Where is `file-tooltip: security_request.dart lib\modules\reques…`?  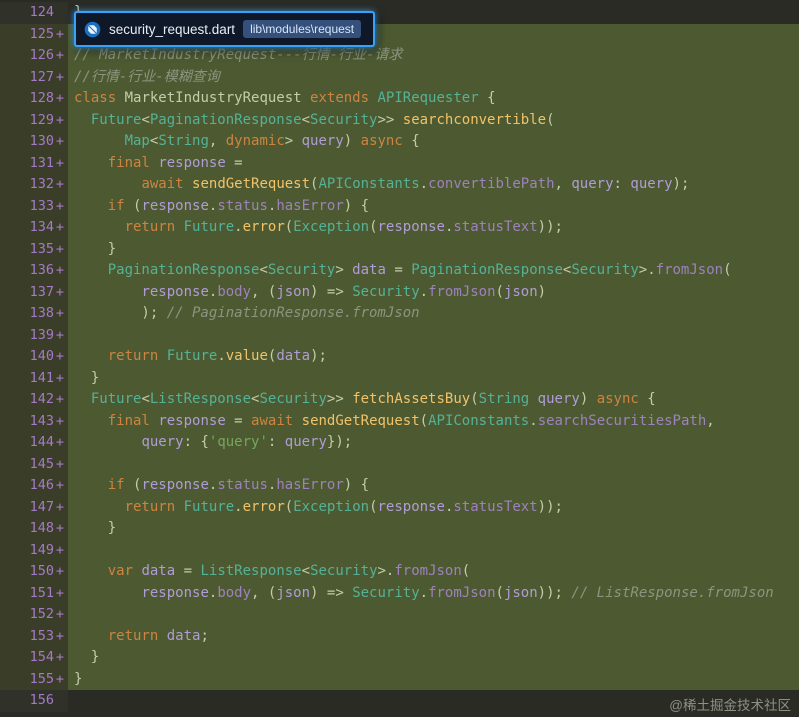 file-tooltip: security_request.dart lib\modules\reques… is located at coordinates (225, 29).